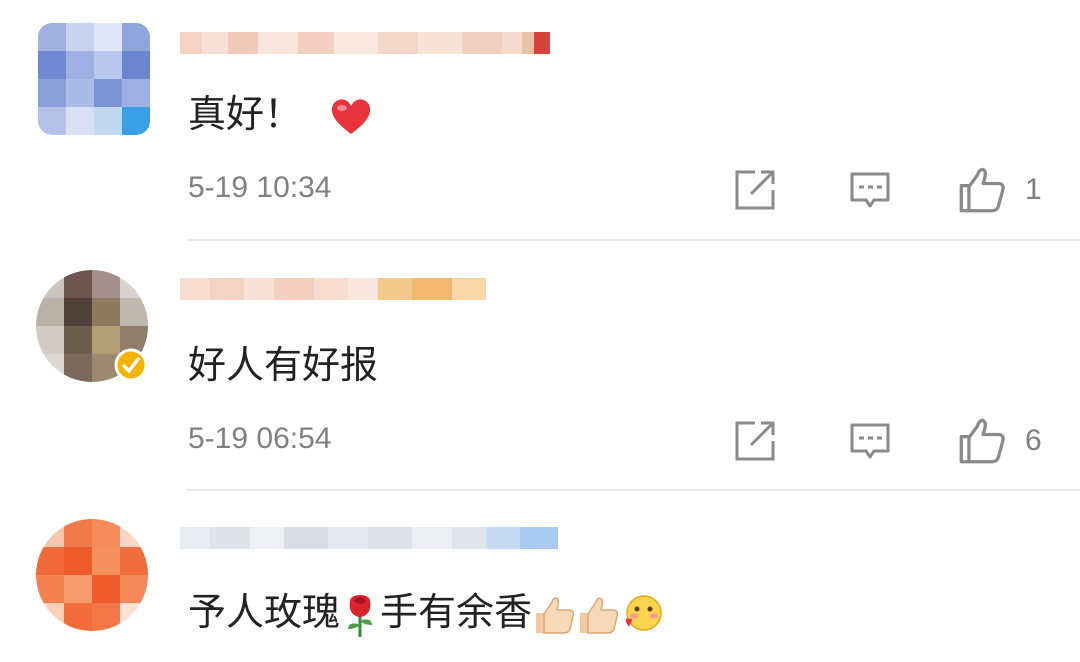 The height and width of the screenshot is (662, 1080). I want to click on comment-text: 予人玫瑰 手有余香, so click(426, 613).